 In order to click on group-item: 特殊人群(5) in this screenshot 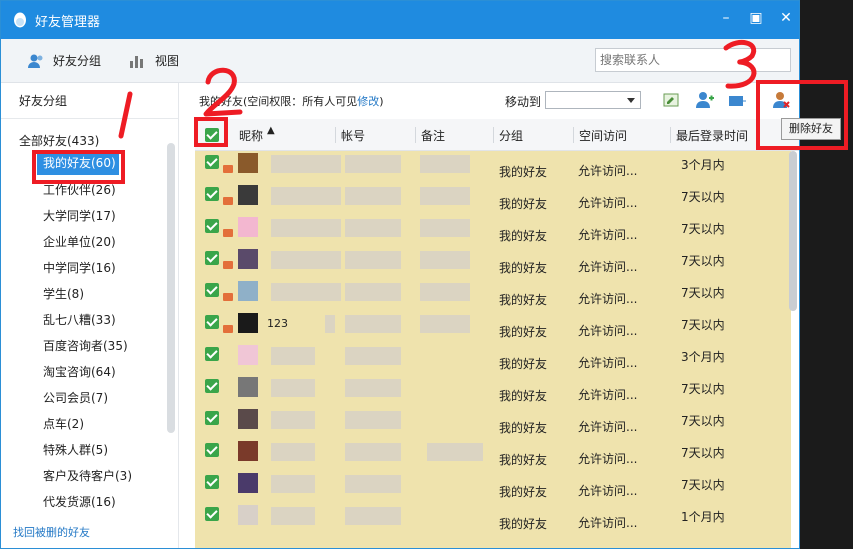, I will do `click(89, 450)`.